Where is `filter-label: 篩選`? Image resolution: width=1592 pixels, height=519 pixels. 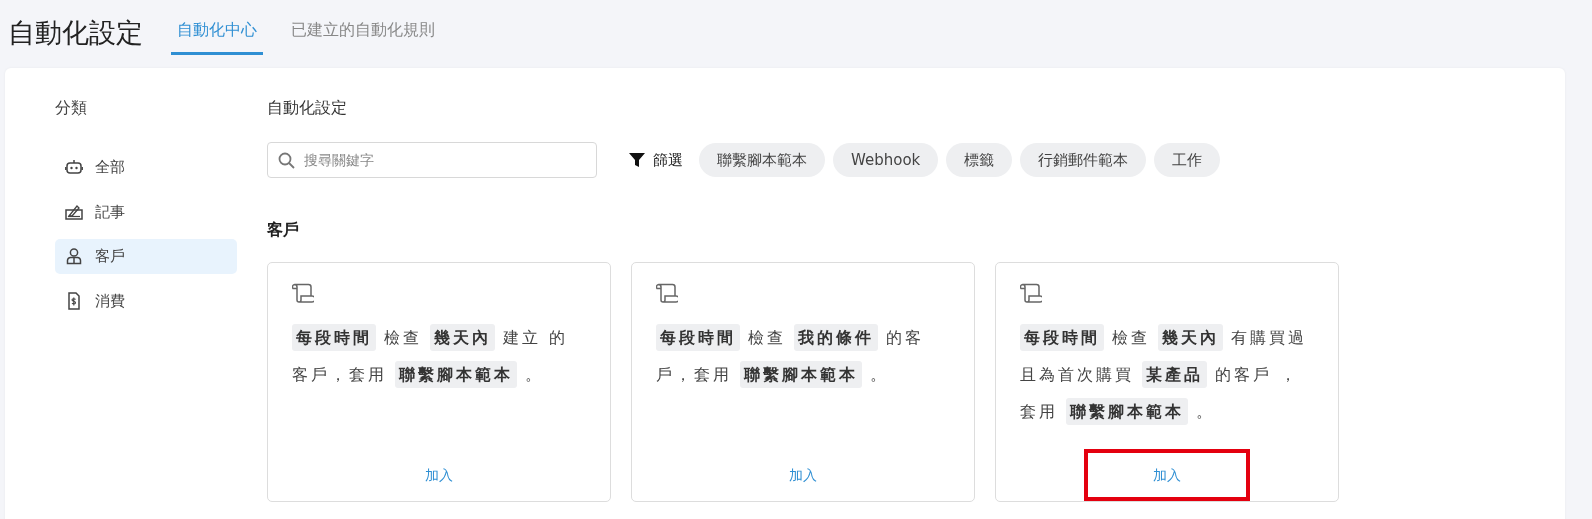 filter-label: 篩選 is located at coordinates (668, 160).